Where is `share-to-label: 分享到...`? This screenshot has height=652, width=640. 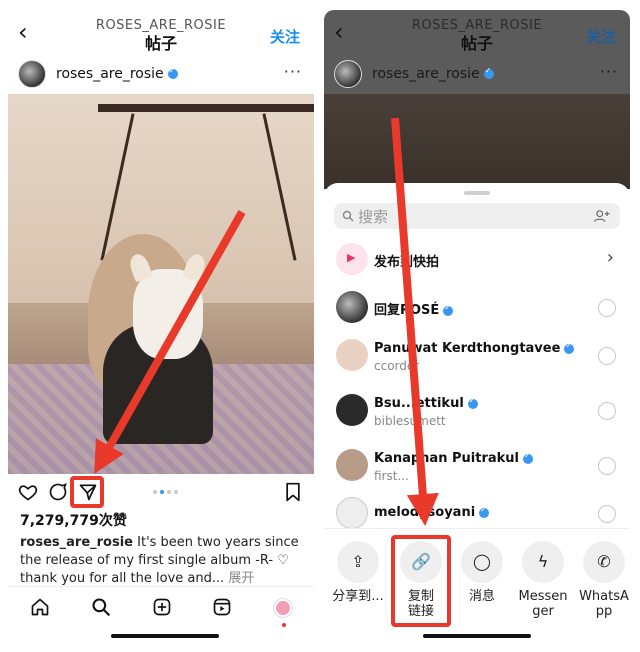 share-to-label: 分享到... is located at coordinates (358, 596).